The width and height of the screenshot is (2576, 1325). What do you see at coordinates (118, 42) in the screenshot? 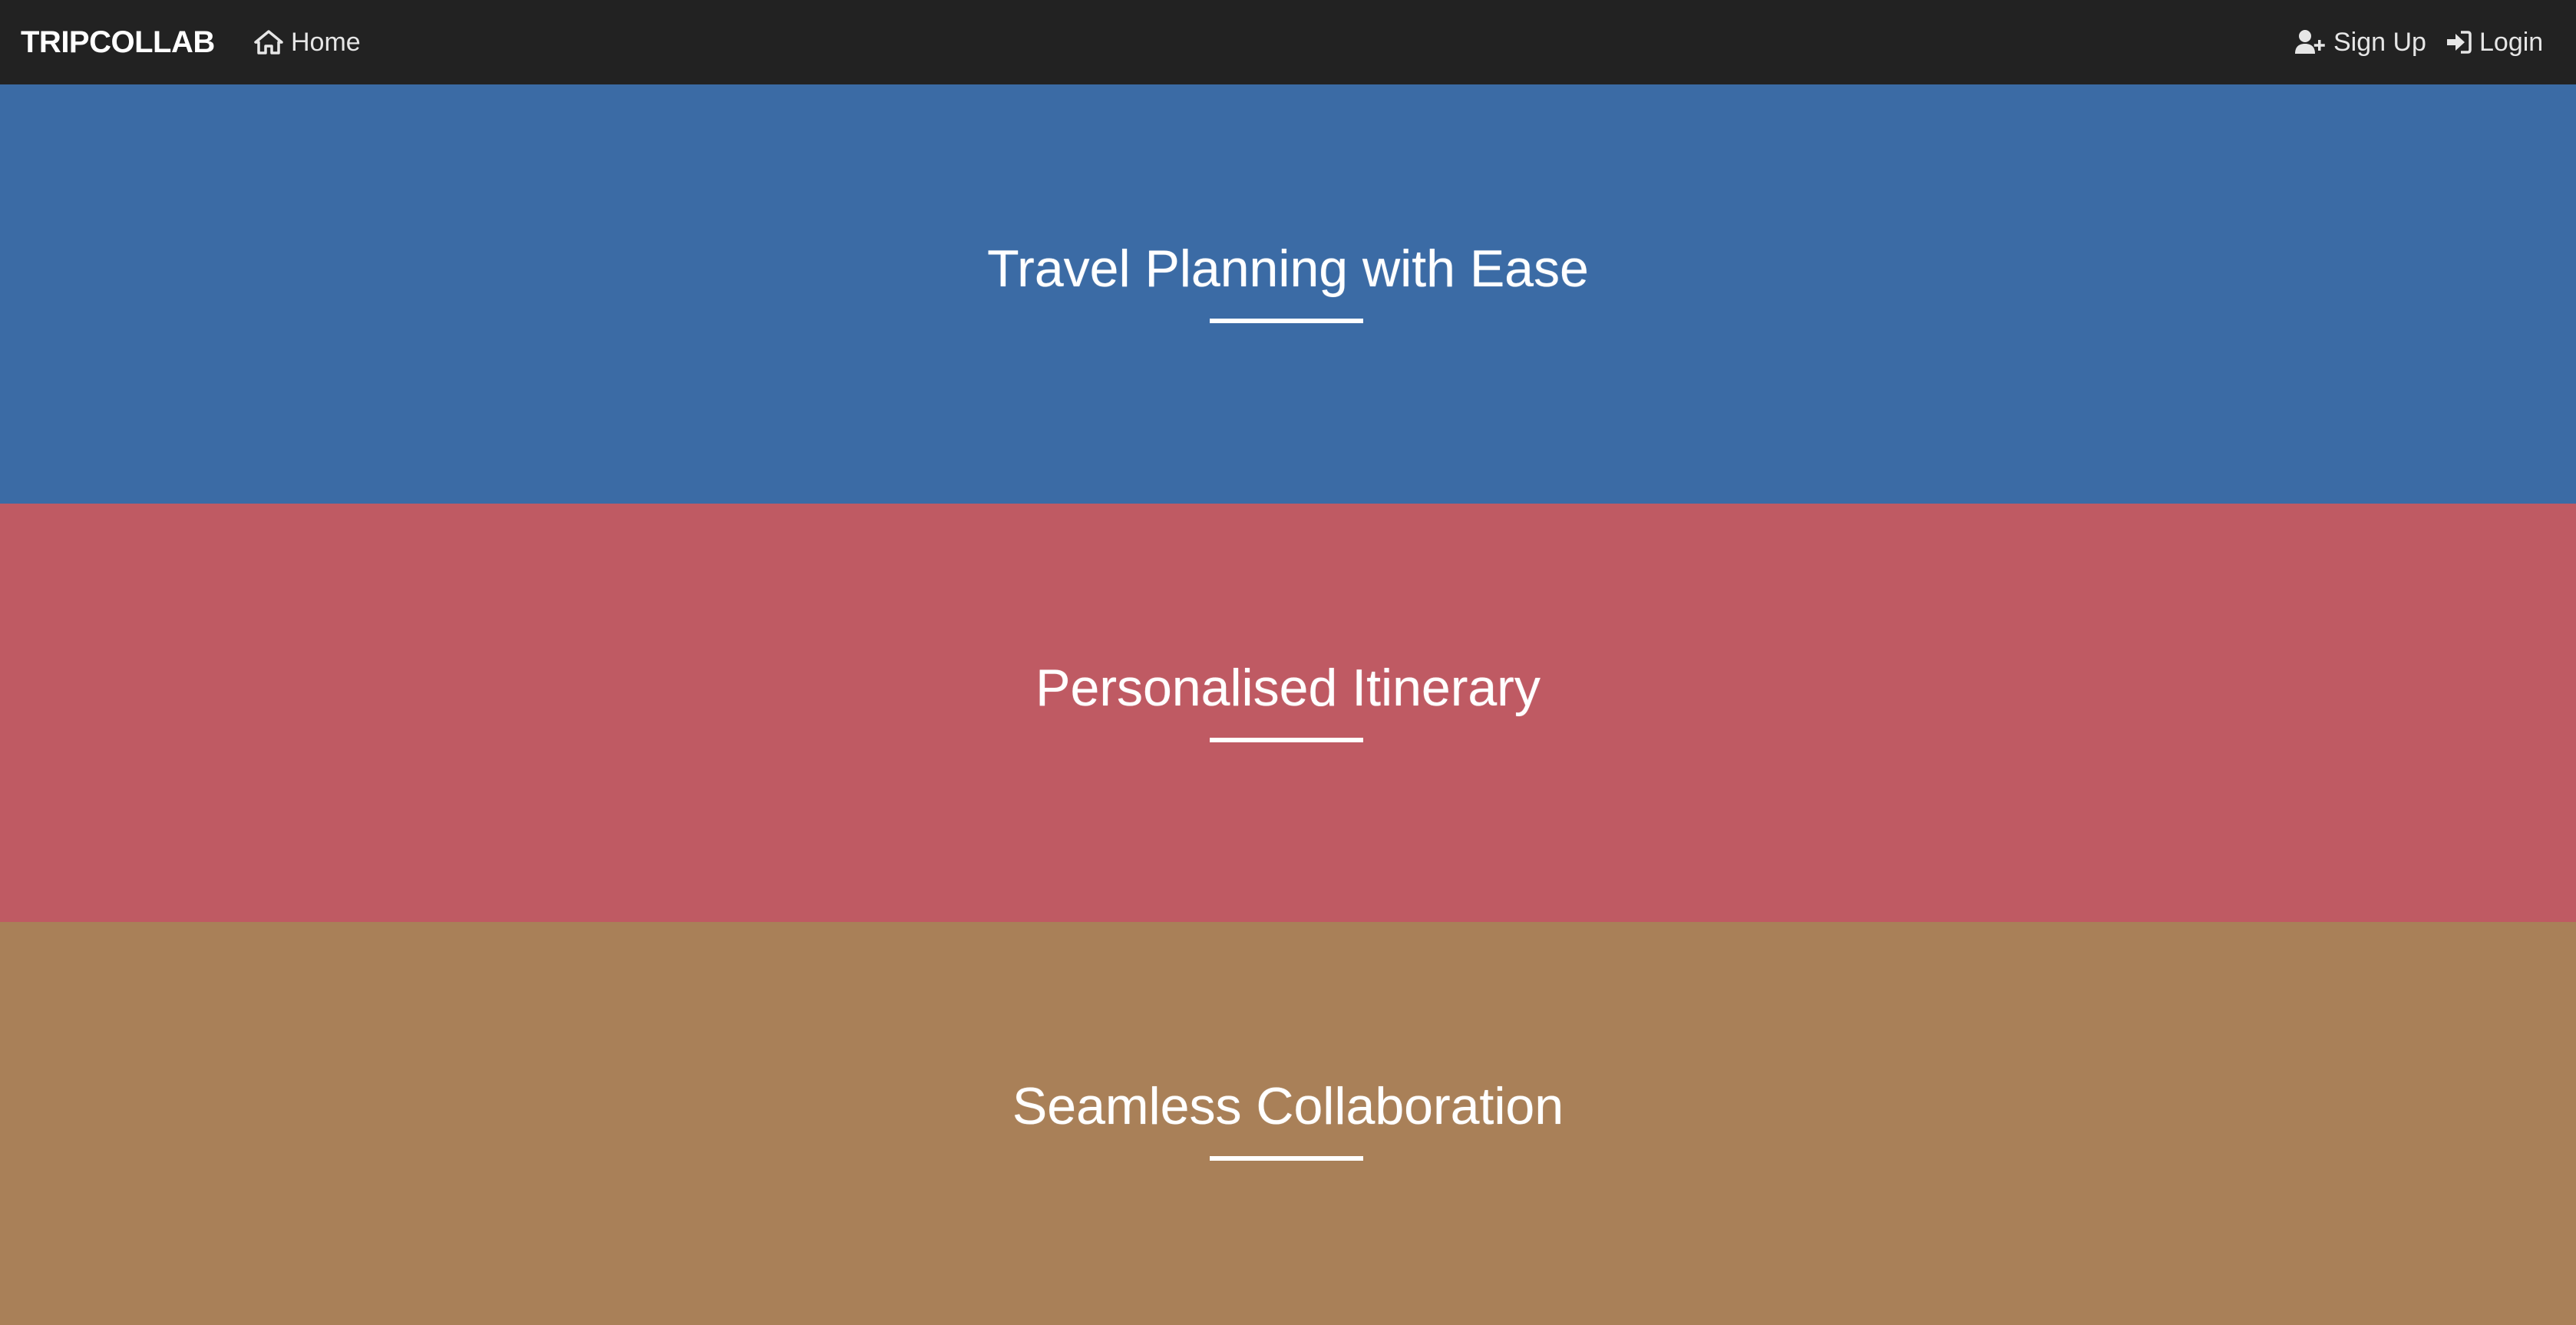
I see `brand-logo: TRIPCOLLAB` at bounding box center [118, 42].